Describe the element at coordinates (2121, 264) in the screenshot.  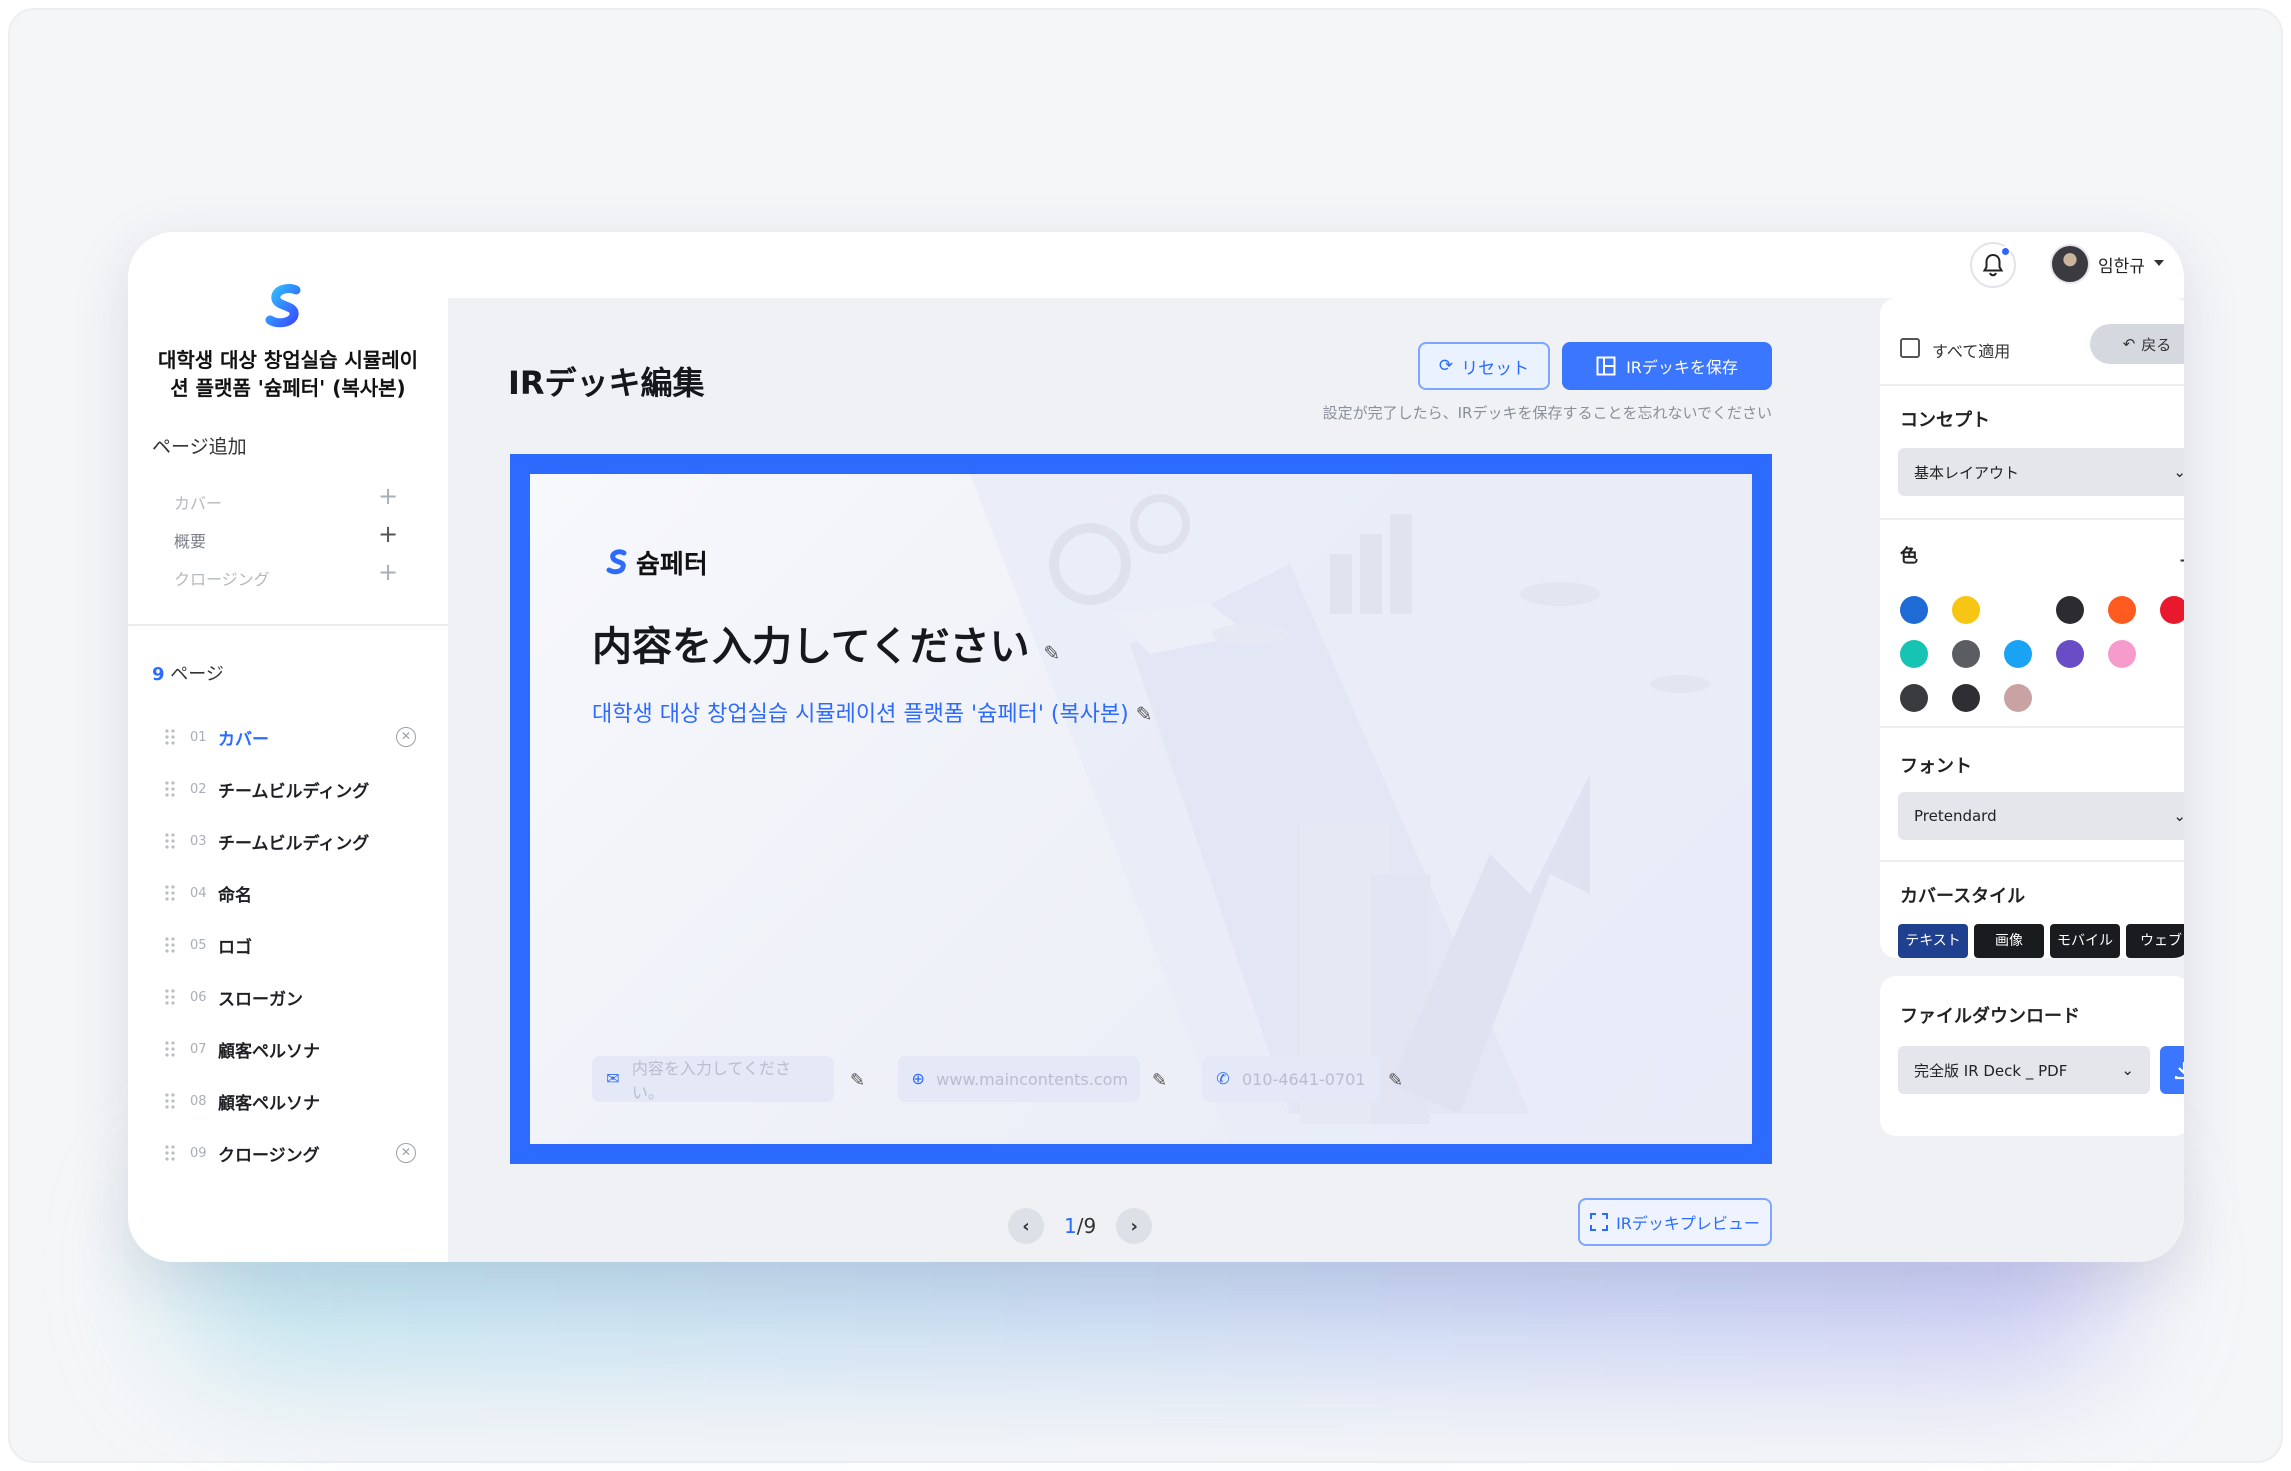
I see `user-name: 임한규` at that location.